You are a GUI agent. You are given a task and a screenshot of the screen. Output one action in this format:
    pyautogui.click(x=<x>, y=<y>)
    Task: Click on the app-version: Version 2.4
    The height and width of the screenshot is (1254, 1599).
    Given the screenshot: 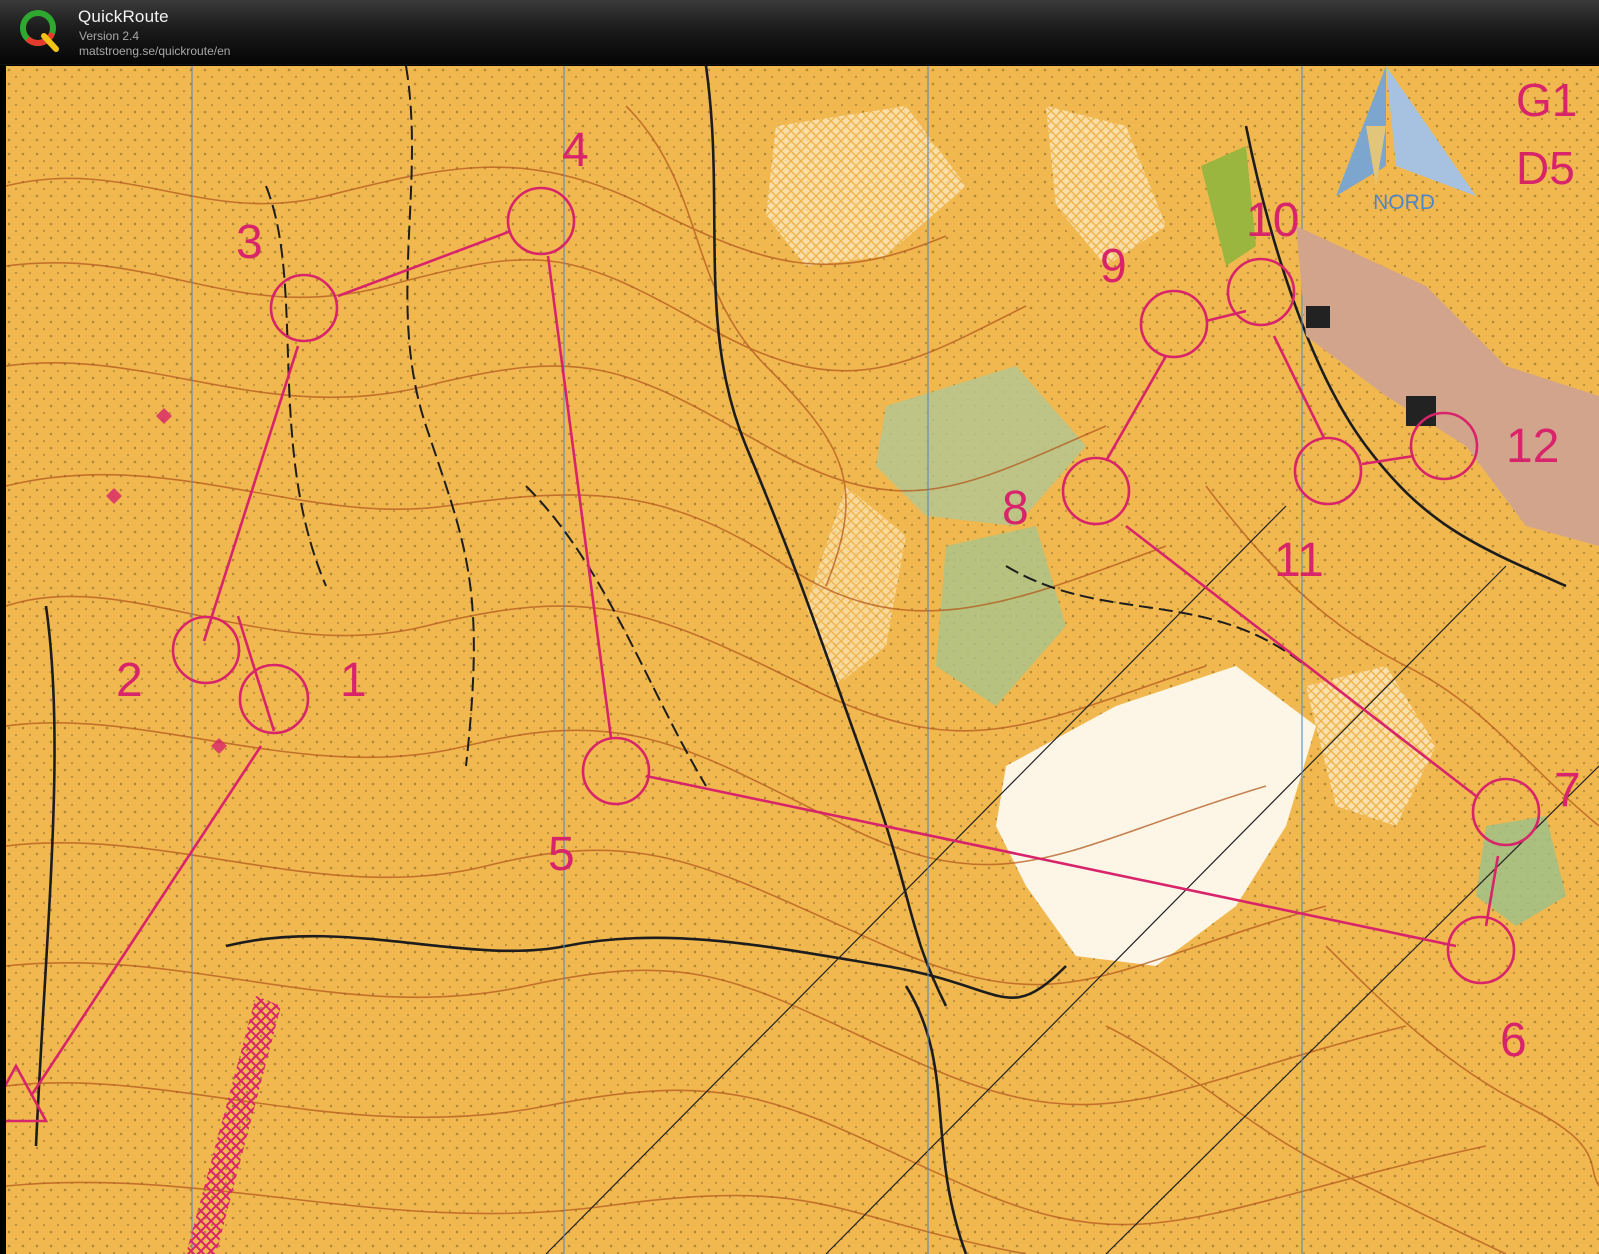 What is the action you would take?
    pyautogui.click(x=109, y=36)
    